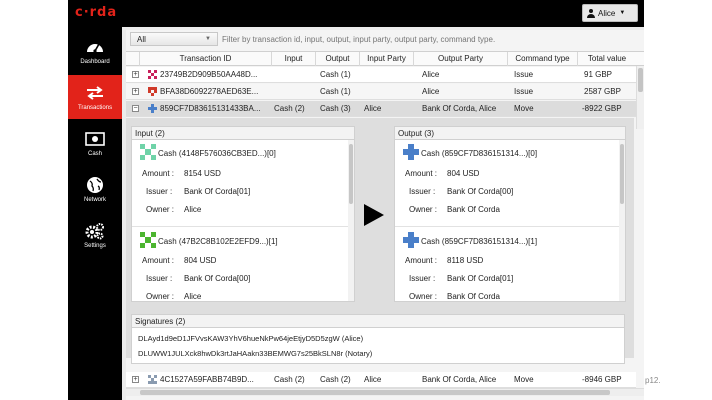 This screenshot has width=712, height=400. I want to click on filter-select: All ▼, so click(174, 39).